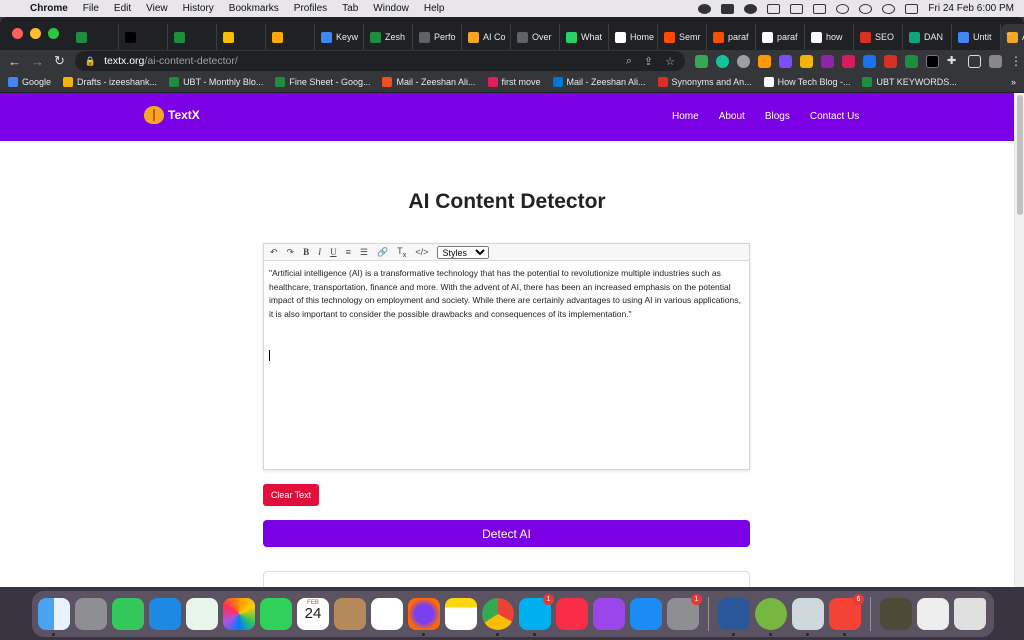 The image size is (1024, 640). What do you see at coordinates (239, 614) in the screenshot?
I see `photos-app-icon` at bounding box center [239, 614].